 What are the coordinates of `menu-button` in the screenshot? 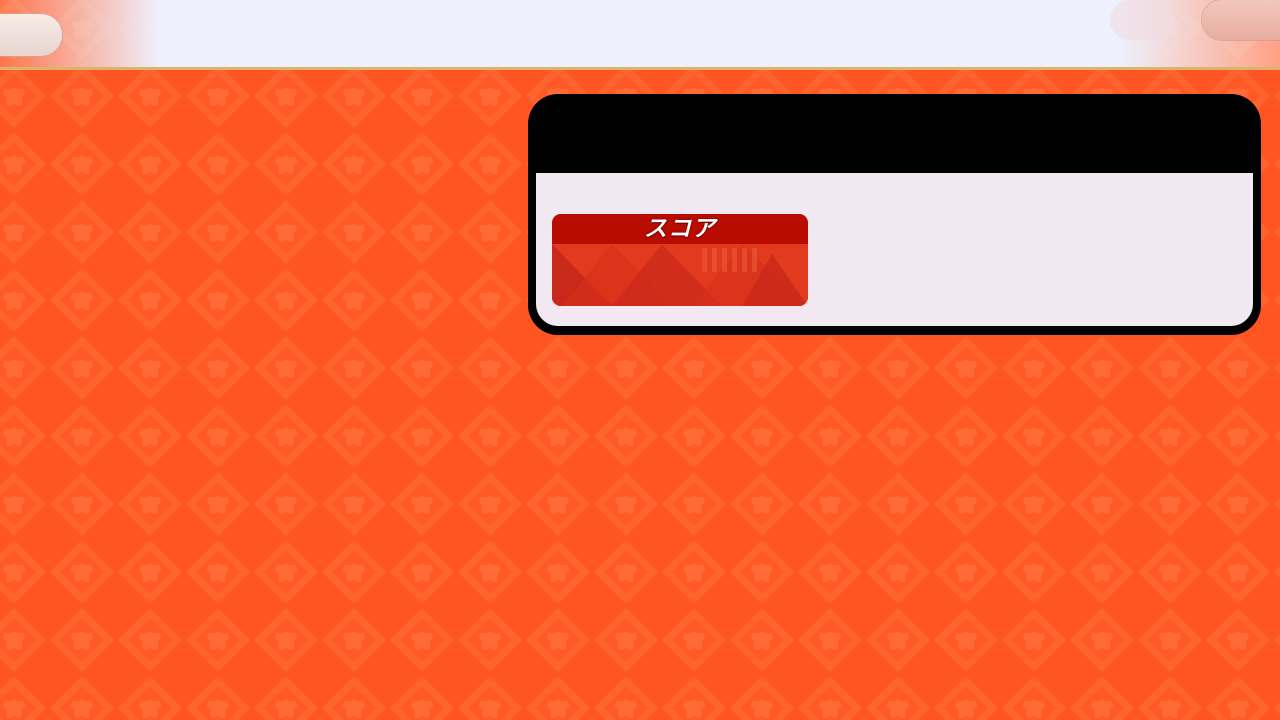 It's located at (1241, 20).